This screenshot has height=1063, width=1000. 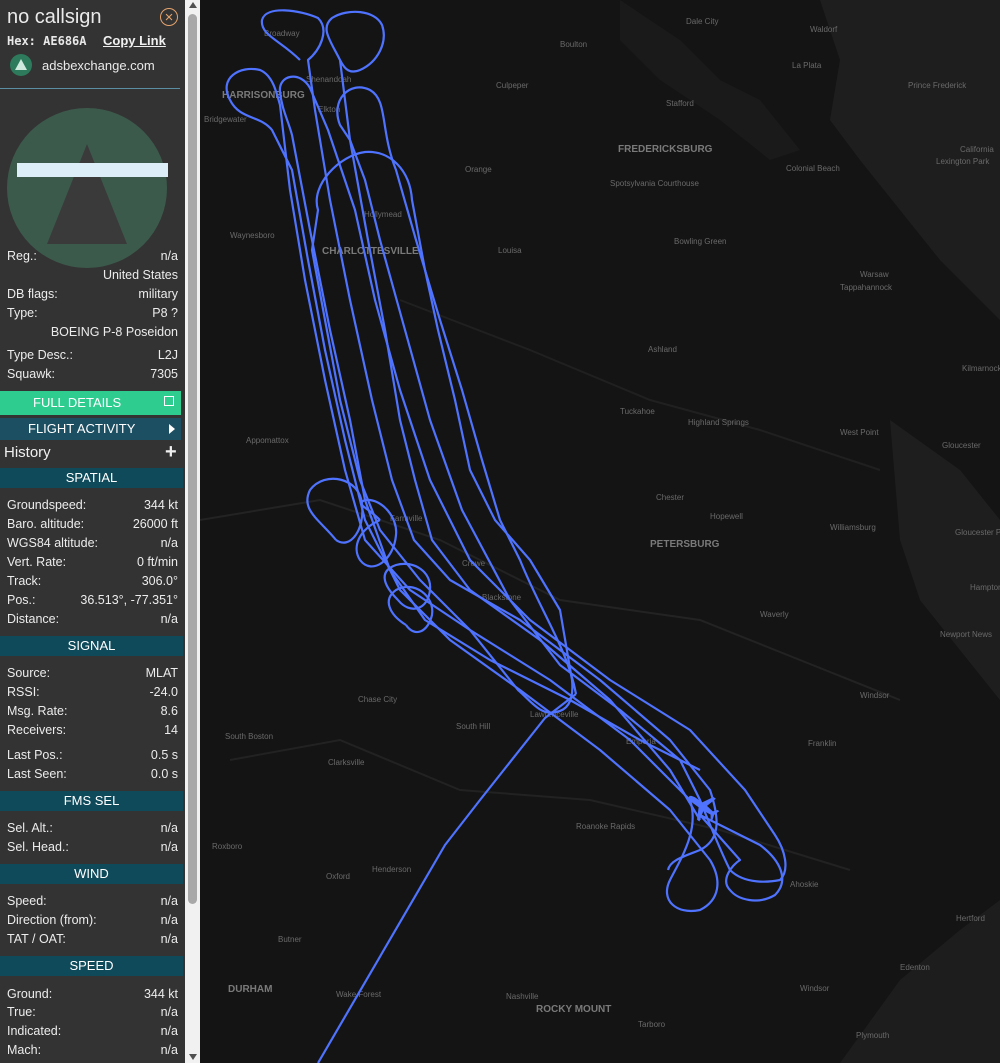 I want to click on dbflags-row: DB flags: military, so click(x=92, y=296).